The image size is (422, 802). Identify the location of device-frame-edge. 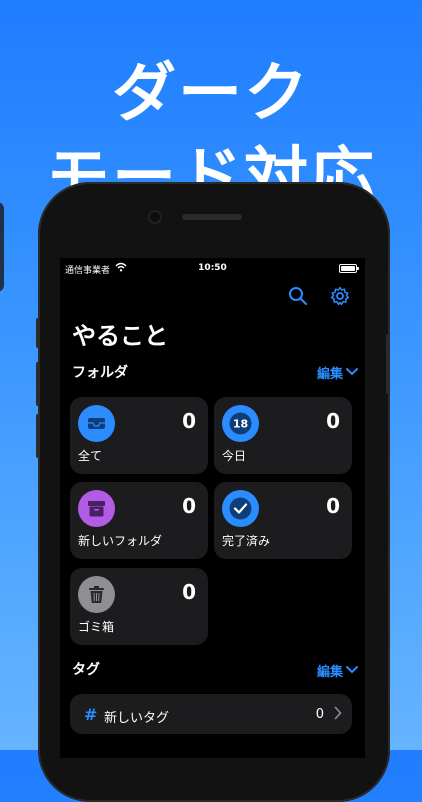
(2, 247).